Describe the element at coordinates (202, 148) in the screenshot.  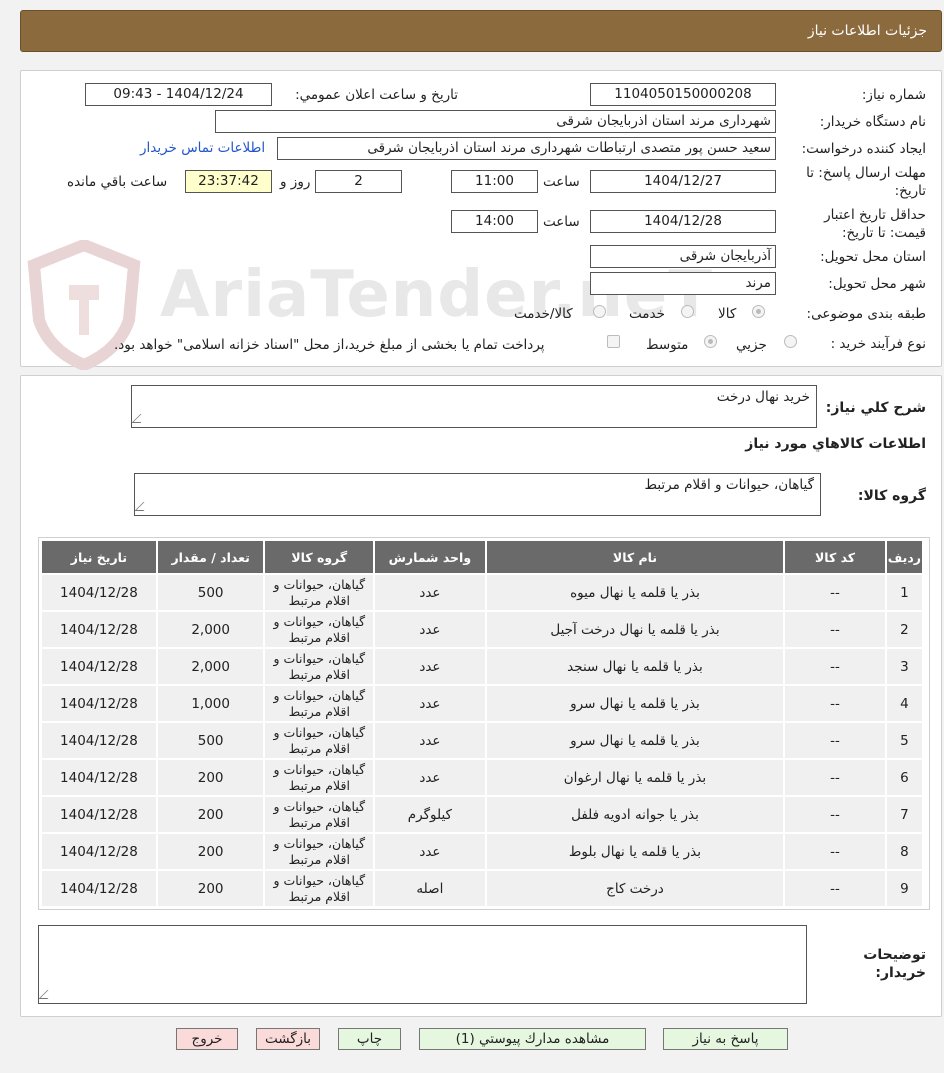
I see `buyer-contact-link: اطلاعات تماس خريدار` at that location.